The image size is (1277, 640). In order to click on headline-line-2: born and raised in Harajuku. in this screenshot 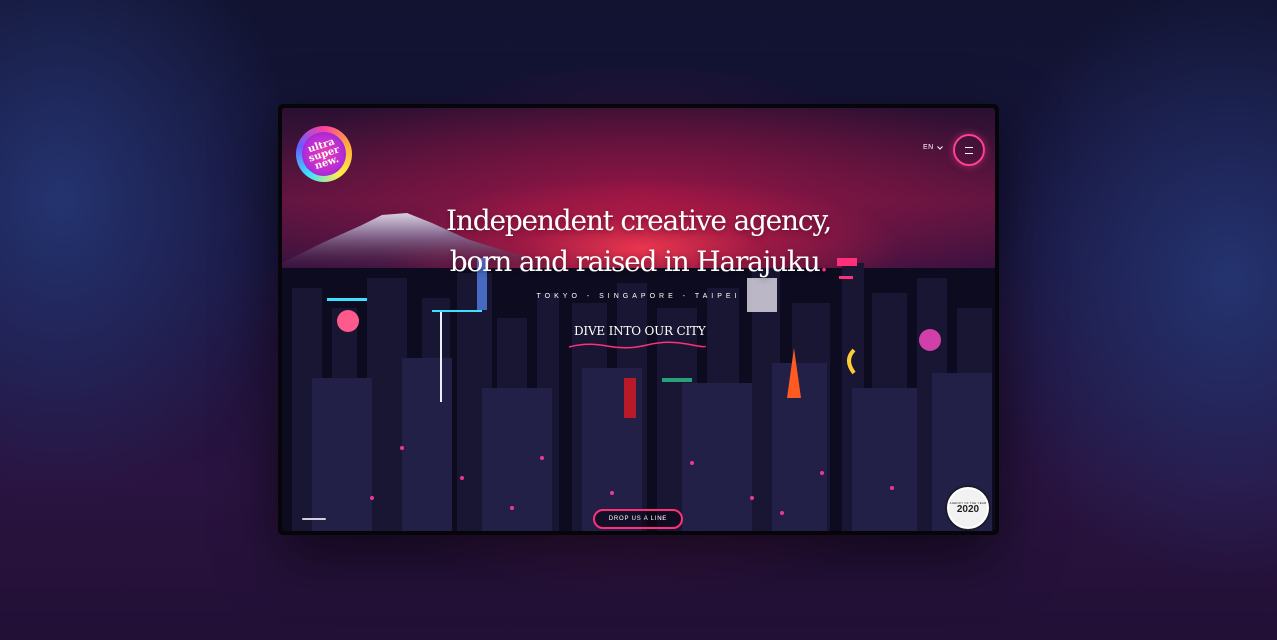, I will do `click(638, 261)`.